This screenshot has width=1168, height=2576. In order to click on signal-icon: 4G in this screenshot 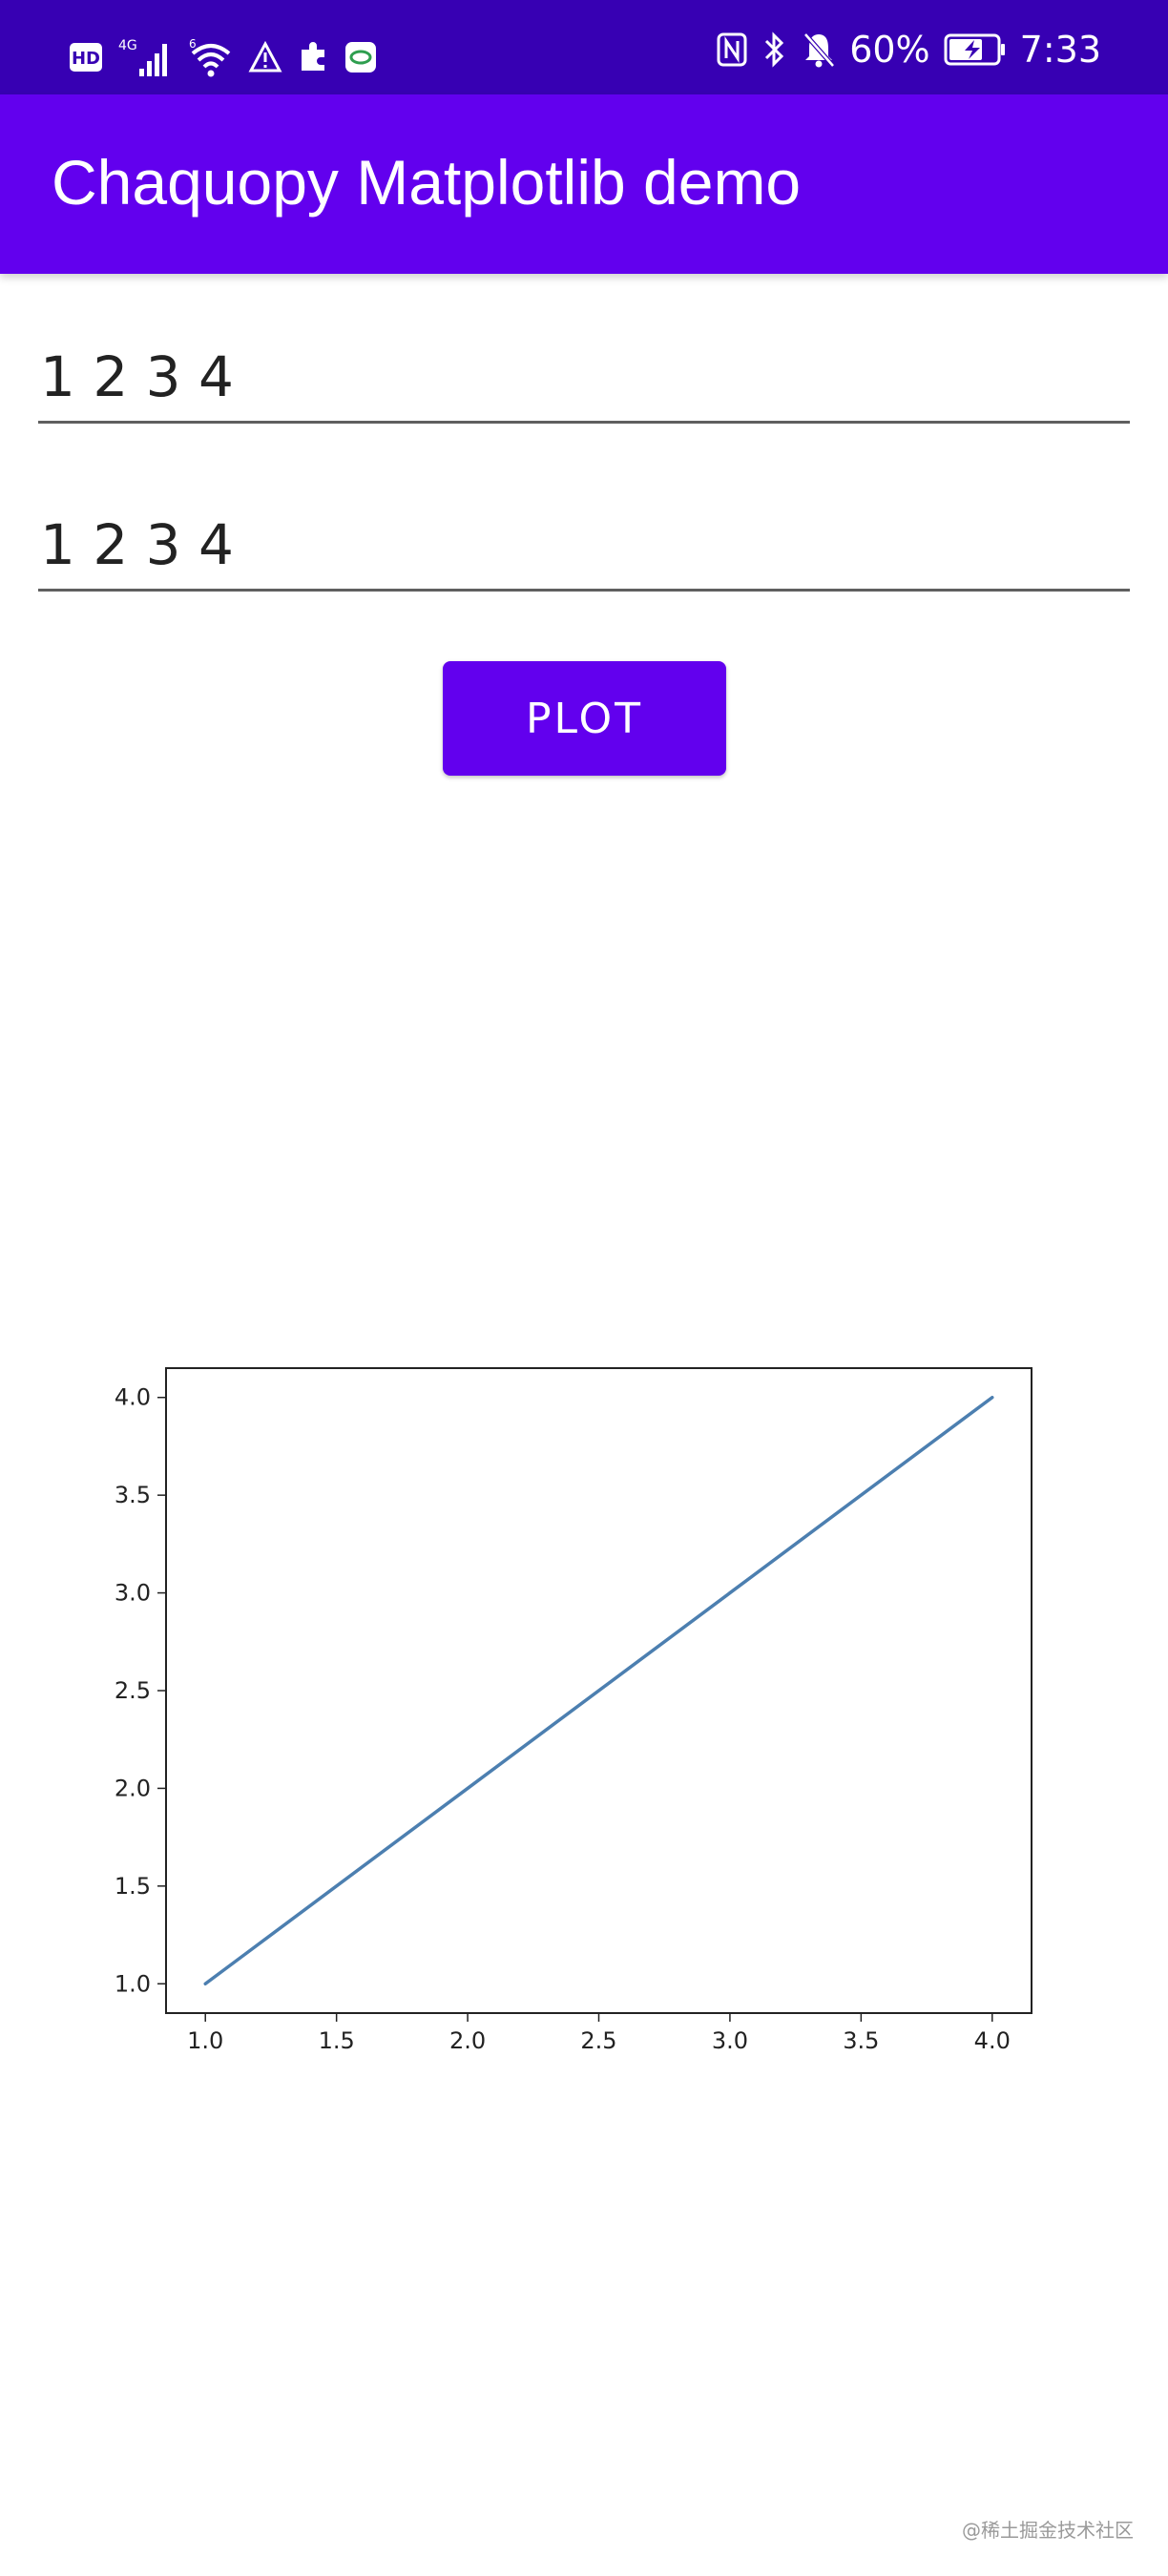, I will do `click(145, 57)`.